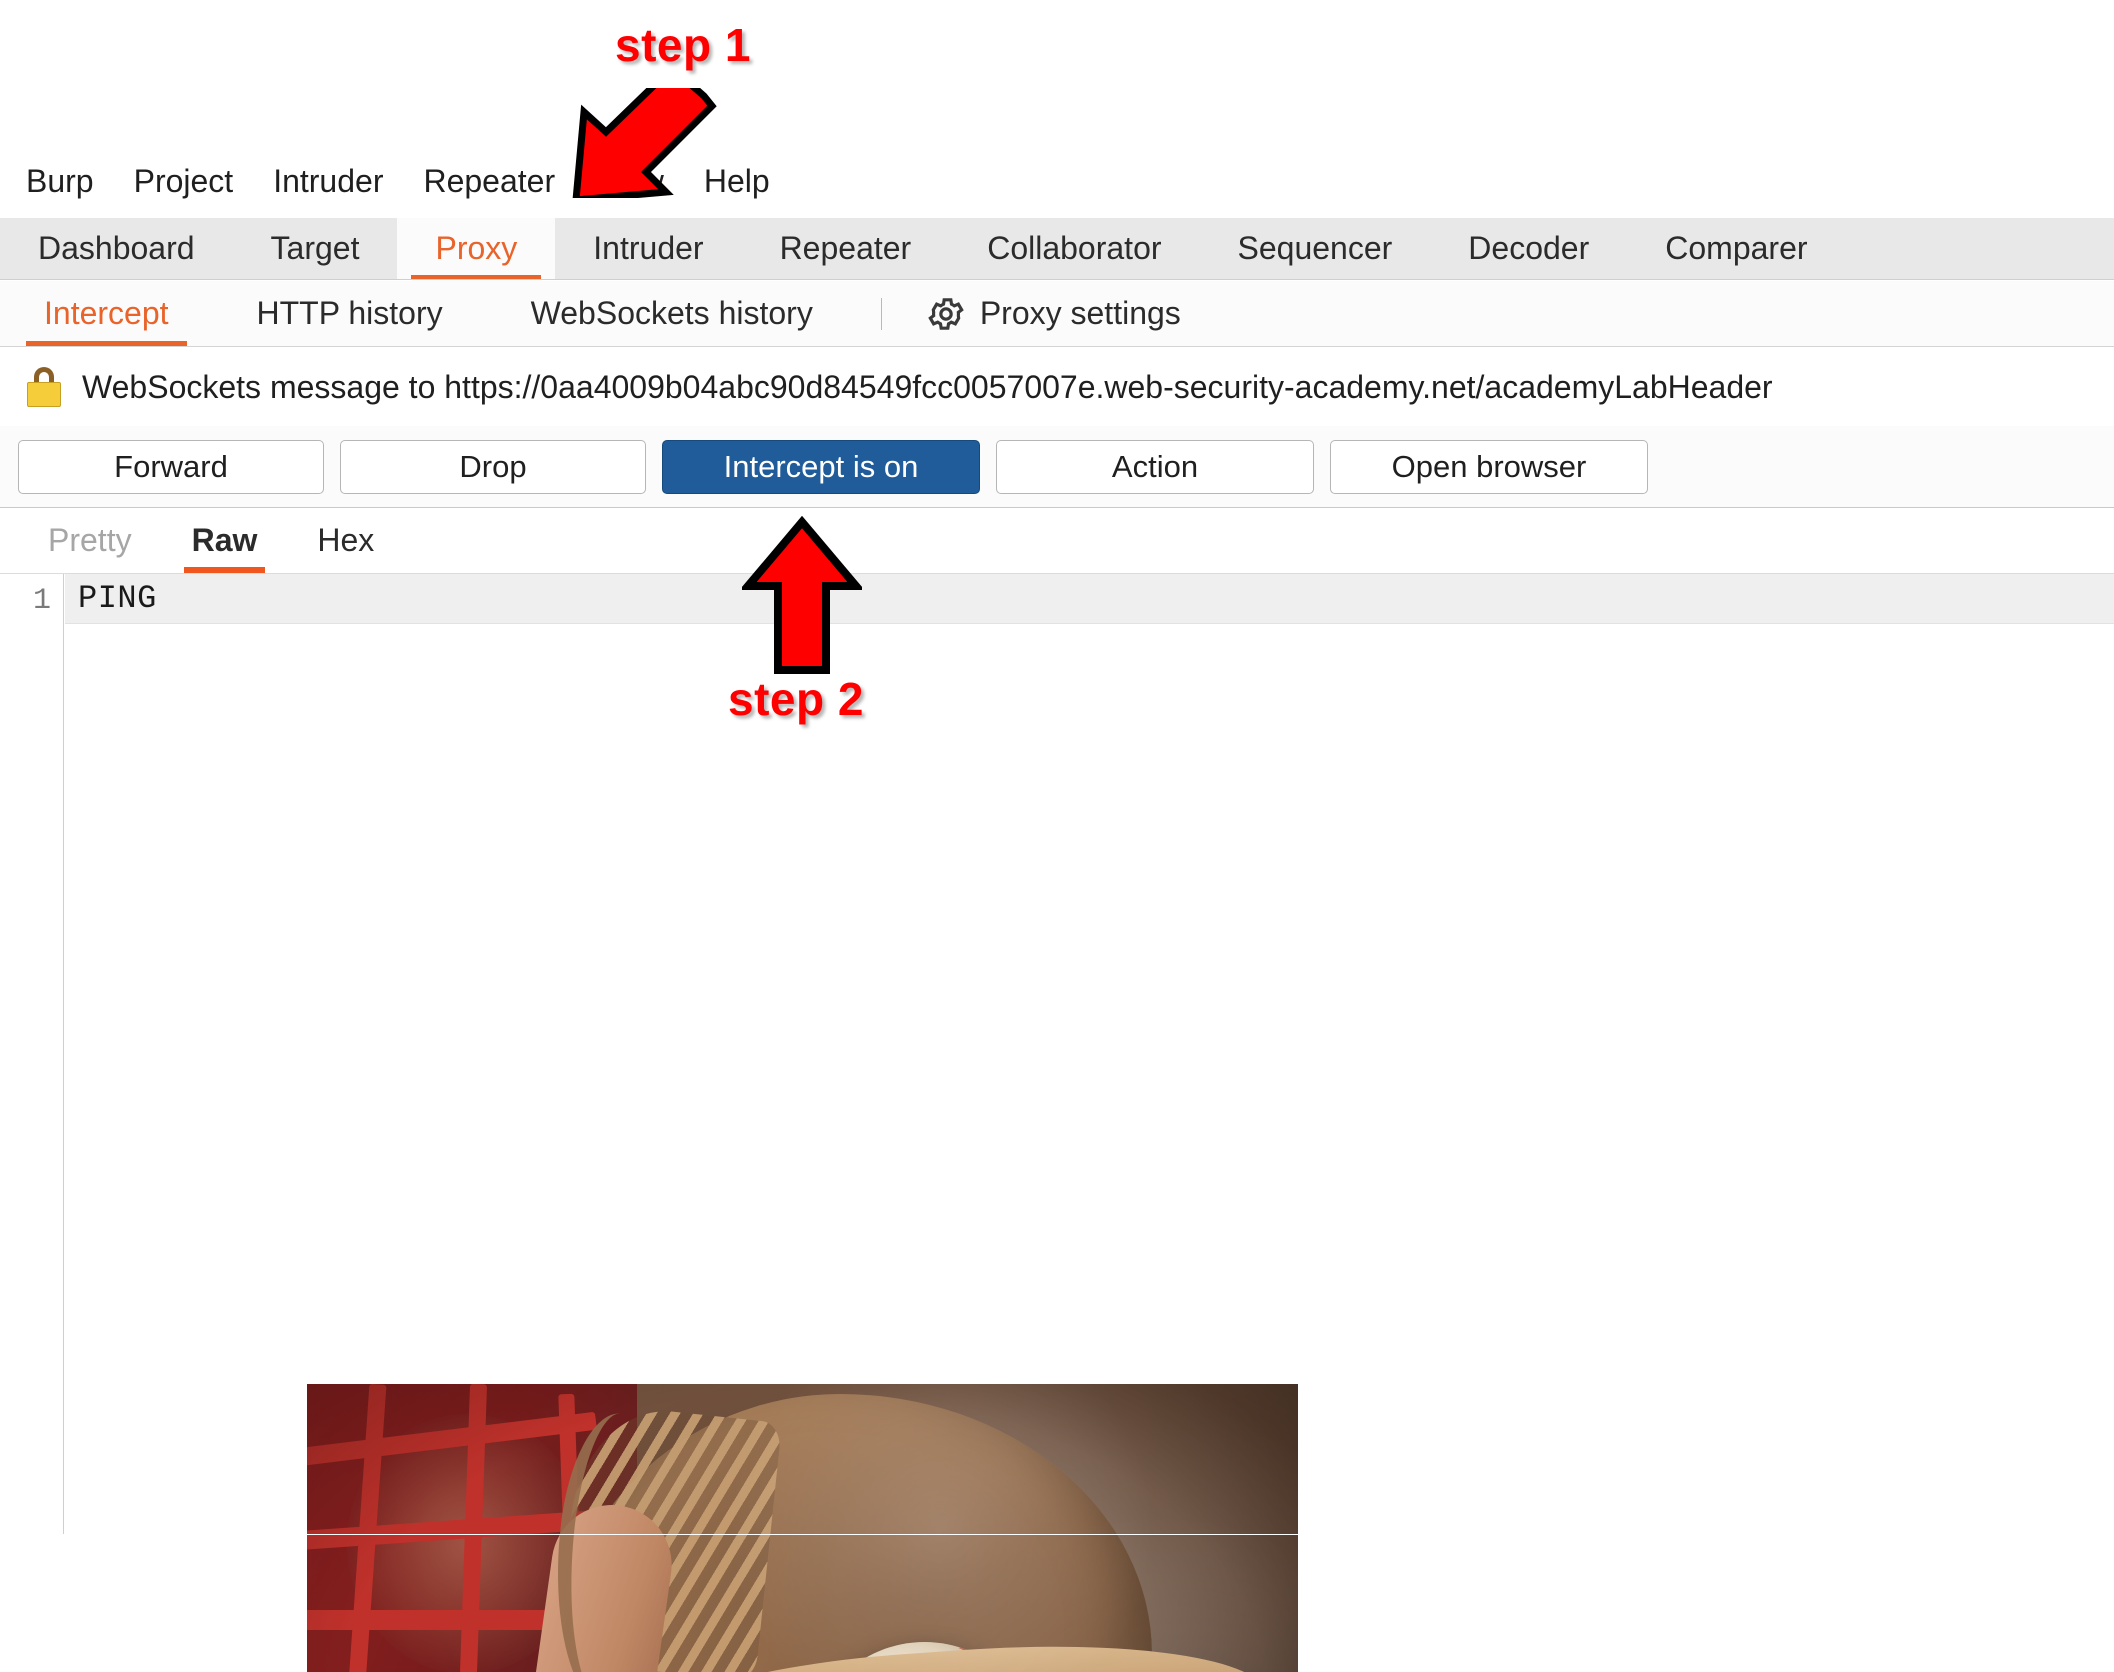 The width and height of the screenshot is (2114, 1672). What do you see at coordinates (106, 313) in the screenshot?
I see `subtab-intercept: Intercept` at bounding box center [106, 313].